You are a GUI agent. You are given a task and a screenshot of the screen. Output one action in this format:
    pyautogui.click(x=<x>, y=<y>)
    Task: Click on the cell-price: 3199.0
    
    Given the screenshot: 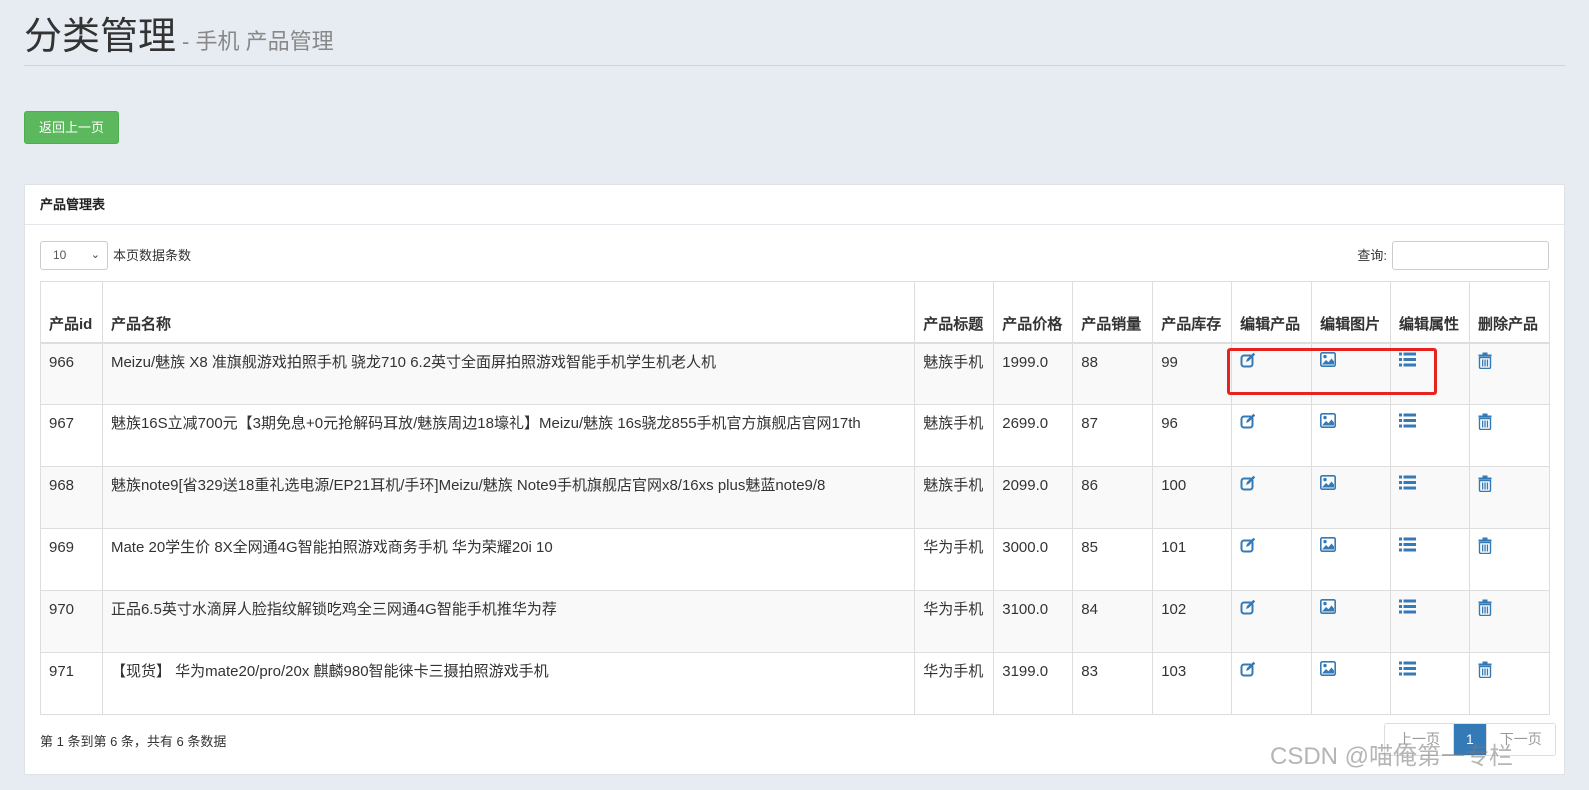 What is the action you would take?
    pyautogui.click(x=1033, y=683)
    